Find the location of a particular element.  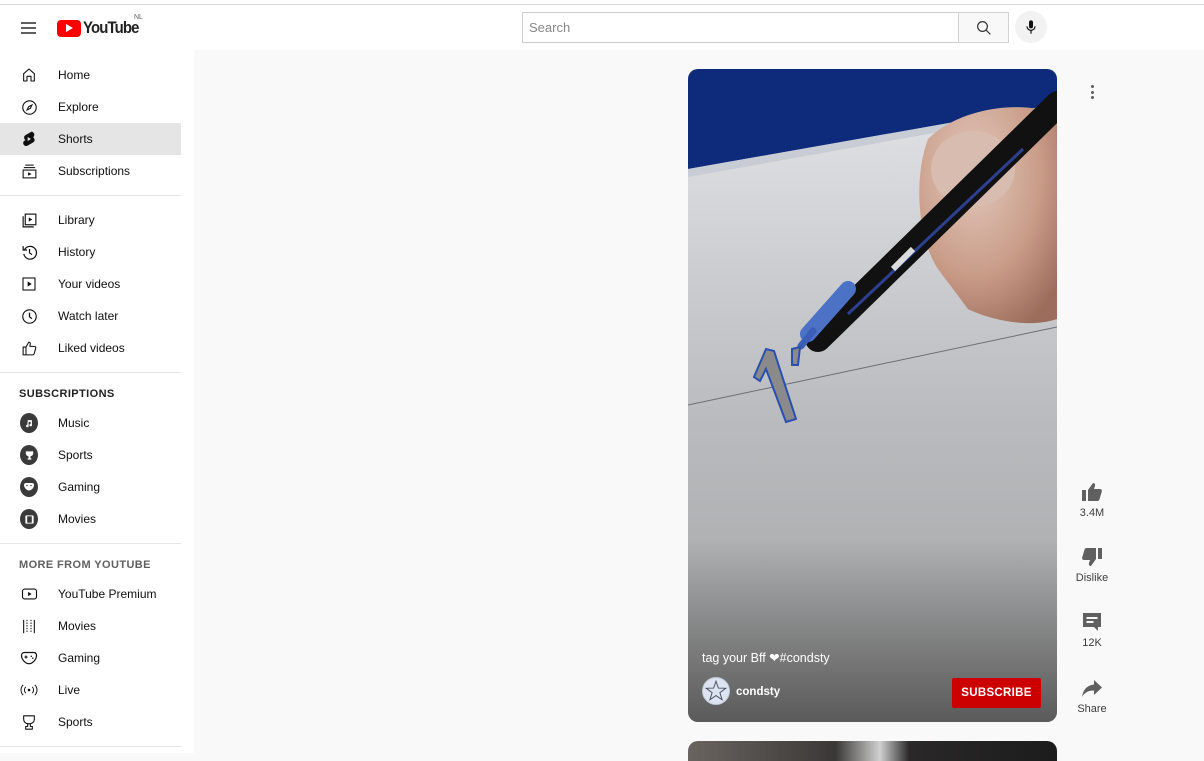

sidebar-item-label: Music is located at coordinates (74, 423).